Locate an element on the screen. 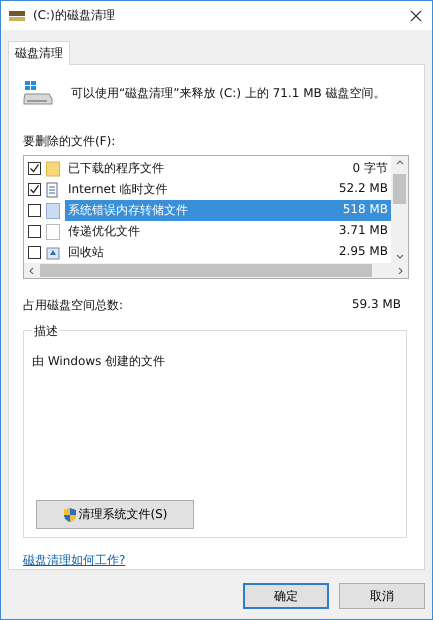  window-title: (C:)的磁盘清理 is located at coordinates (74, 15).